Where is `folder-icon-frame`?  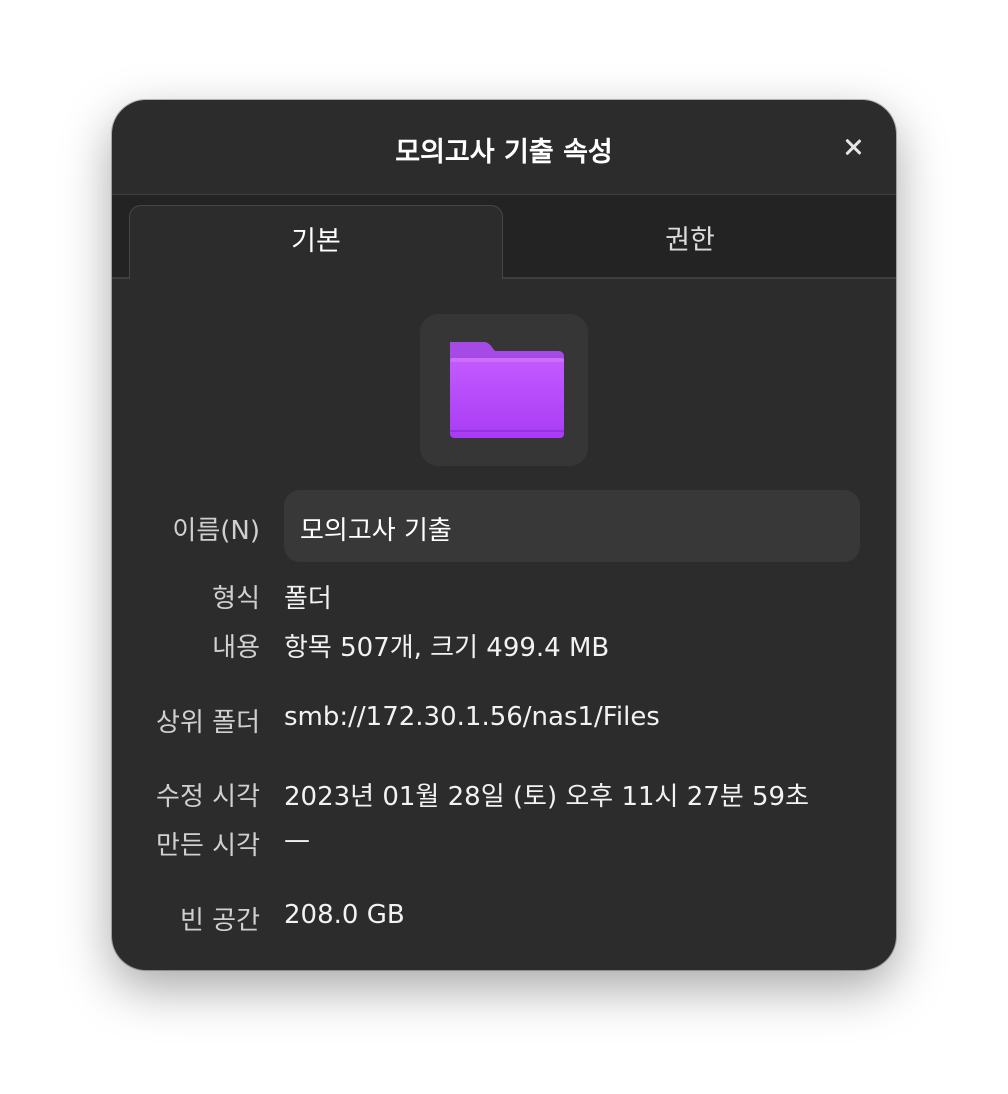 folder-icon-frame is located at coordinates (504, 390).